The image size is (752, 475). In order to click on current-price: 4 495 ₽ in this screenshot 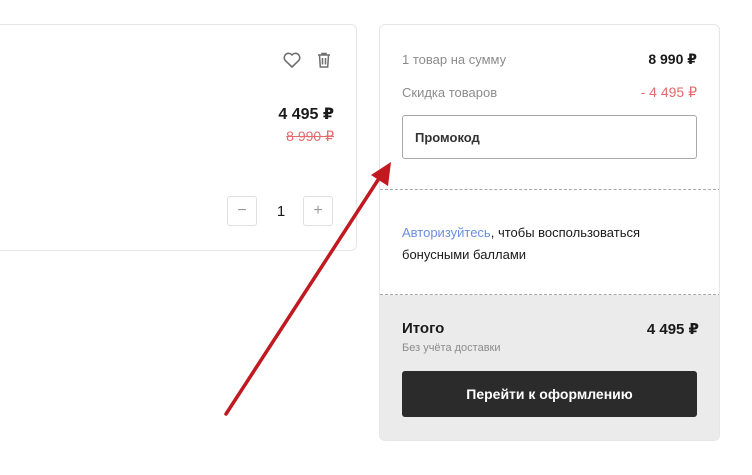, I will do `click(306, 114)`.